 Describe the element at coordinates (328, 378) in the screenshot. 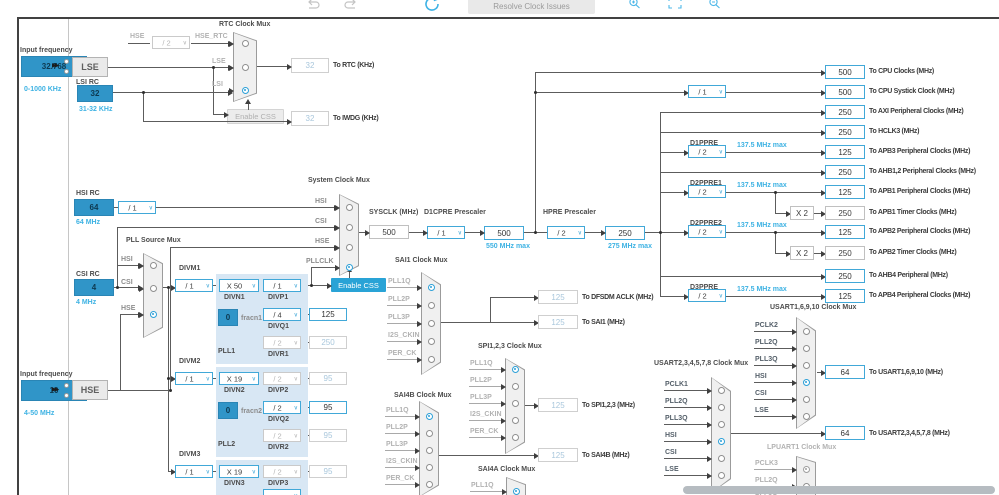

I see `divp2-output-value: 95` at that location.